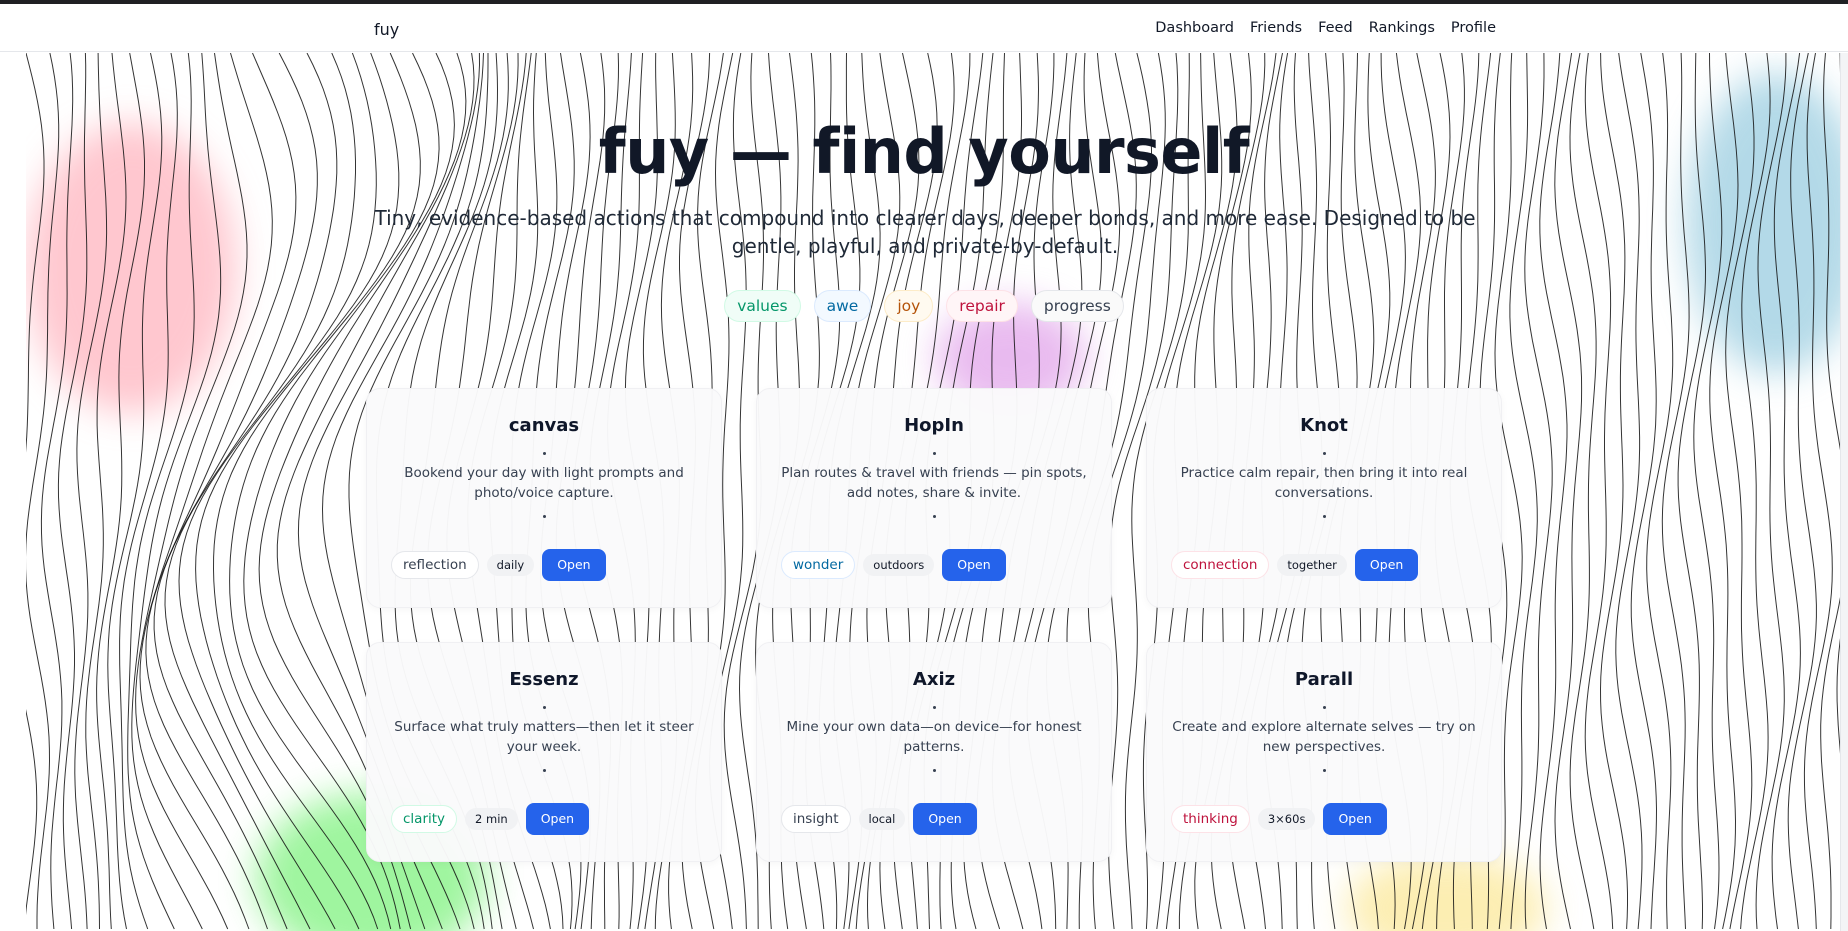 This screenshot has width=1848, height=931. What do you see at coordinates (1194, 28) in the screenshot?
I see `nav-link-dashboard: Dashboard` at bounding box center [1194, 28].